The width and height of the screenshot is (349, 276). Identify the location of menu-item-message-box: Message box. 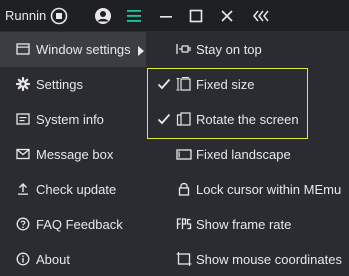
(73, 154).